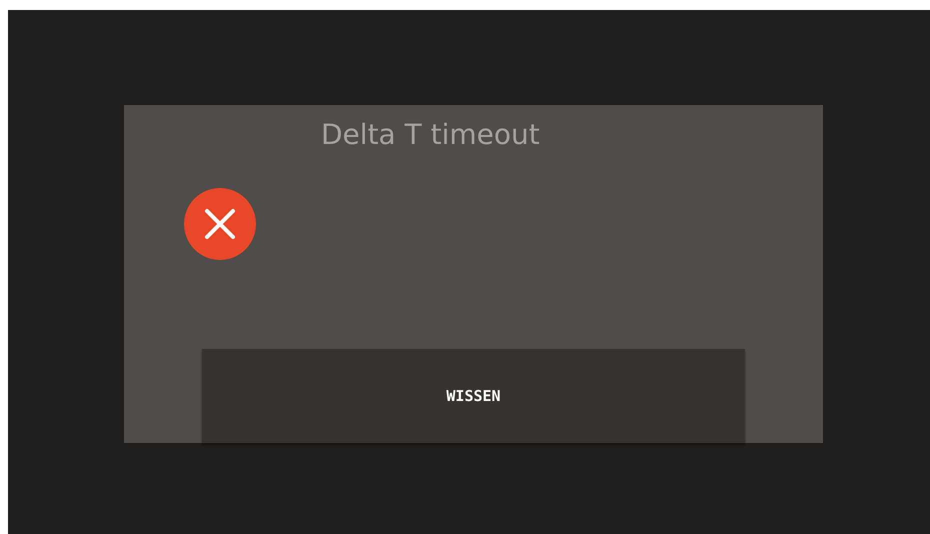 The image size is (930, 534). I want to click on dialog-title: Delta T timeout, so click(430, 134).